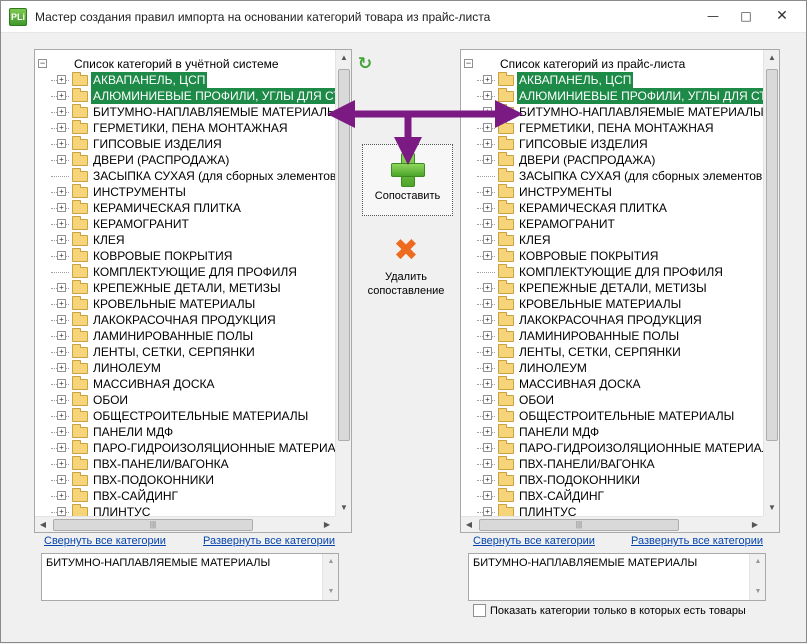 This screenshot has width=807, height=644. I want to click on collapse-icon: −, so click(468, 63).